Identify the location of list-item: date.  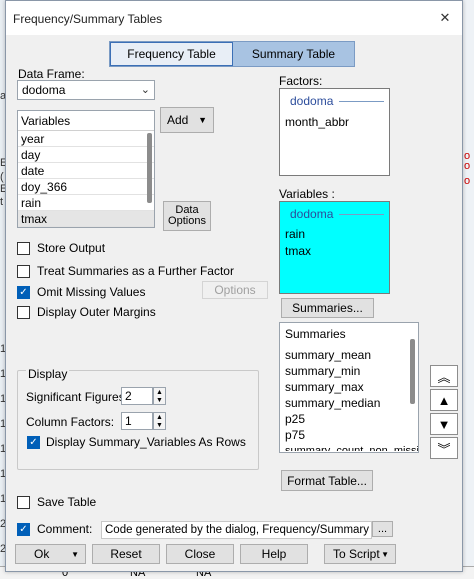
(86, 171).